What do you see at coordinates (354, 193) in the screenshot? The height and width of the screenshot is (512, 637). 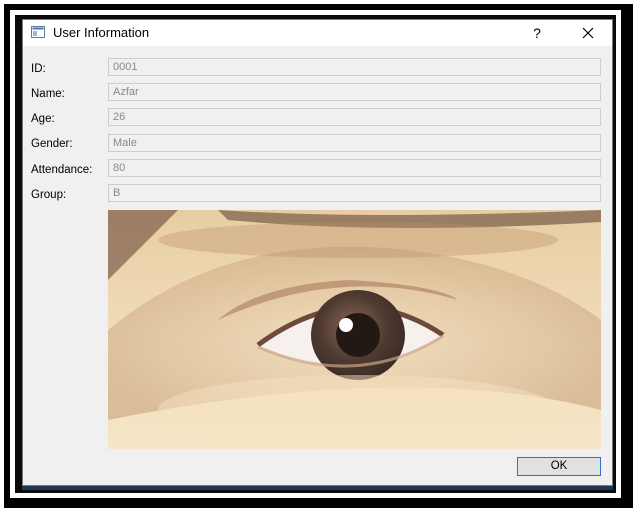 I see `group-field: B` at bounding box center [354, 193].